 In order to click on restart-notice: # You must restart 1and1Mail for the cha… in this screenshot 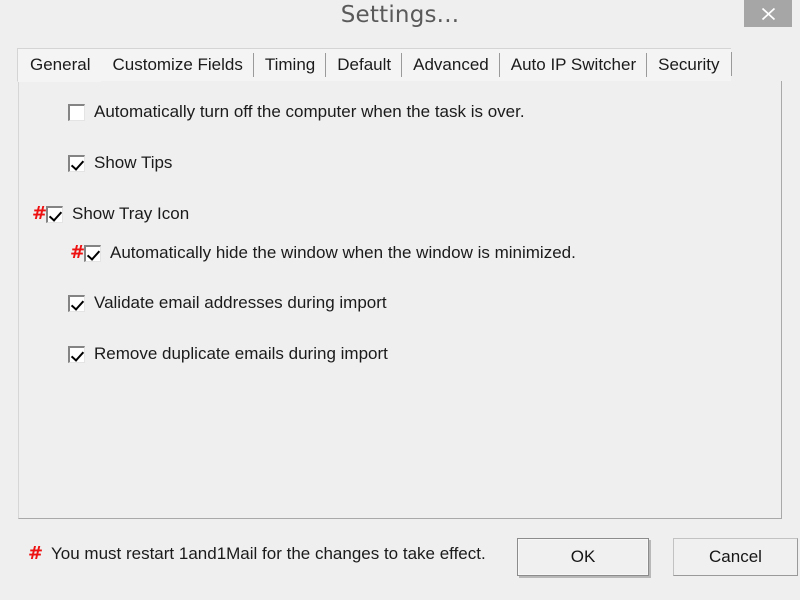, I will do `click(257, 554)`.